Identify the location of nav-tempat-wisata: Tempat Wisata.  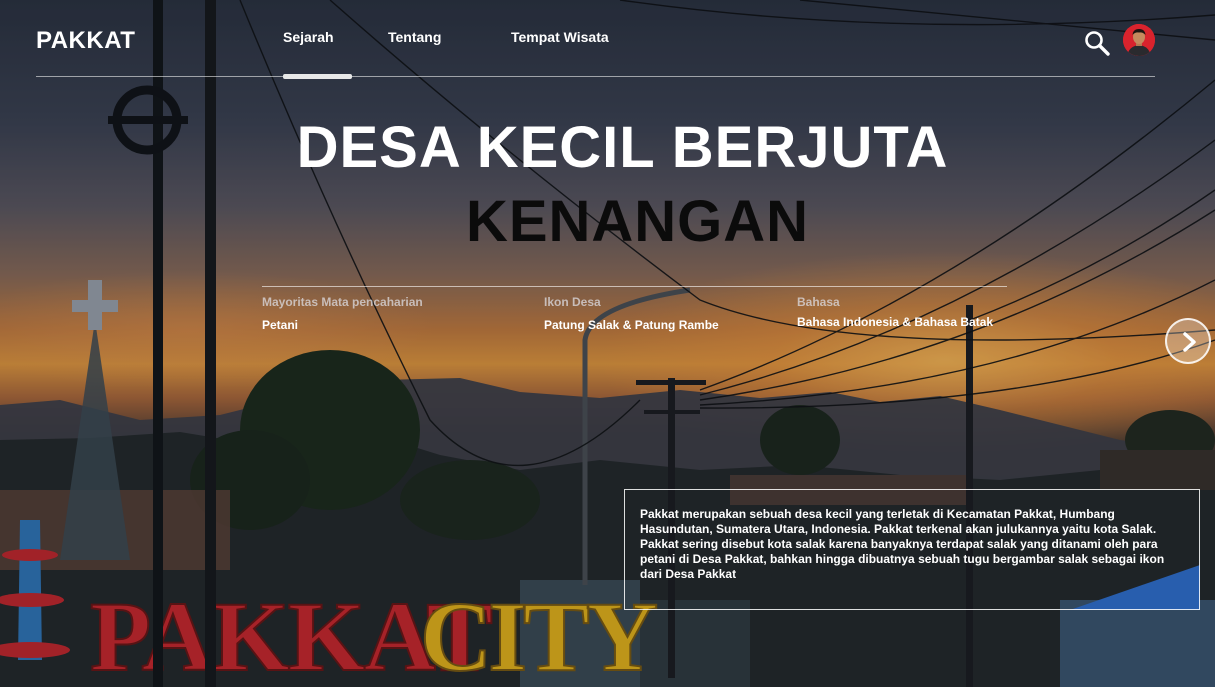
(560, 37).